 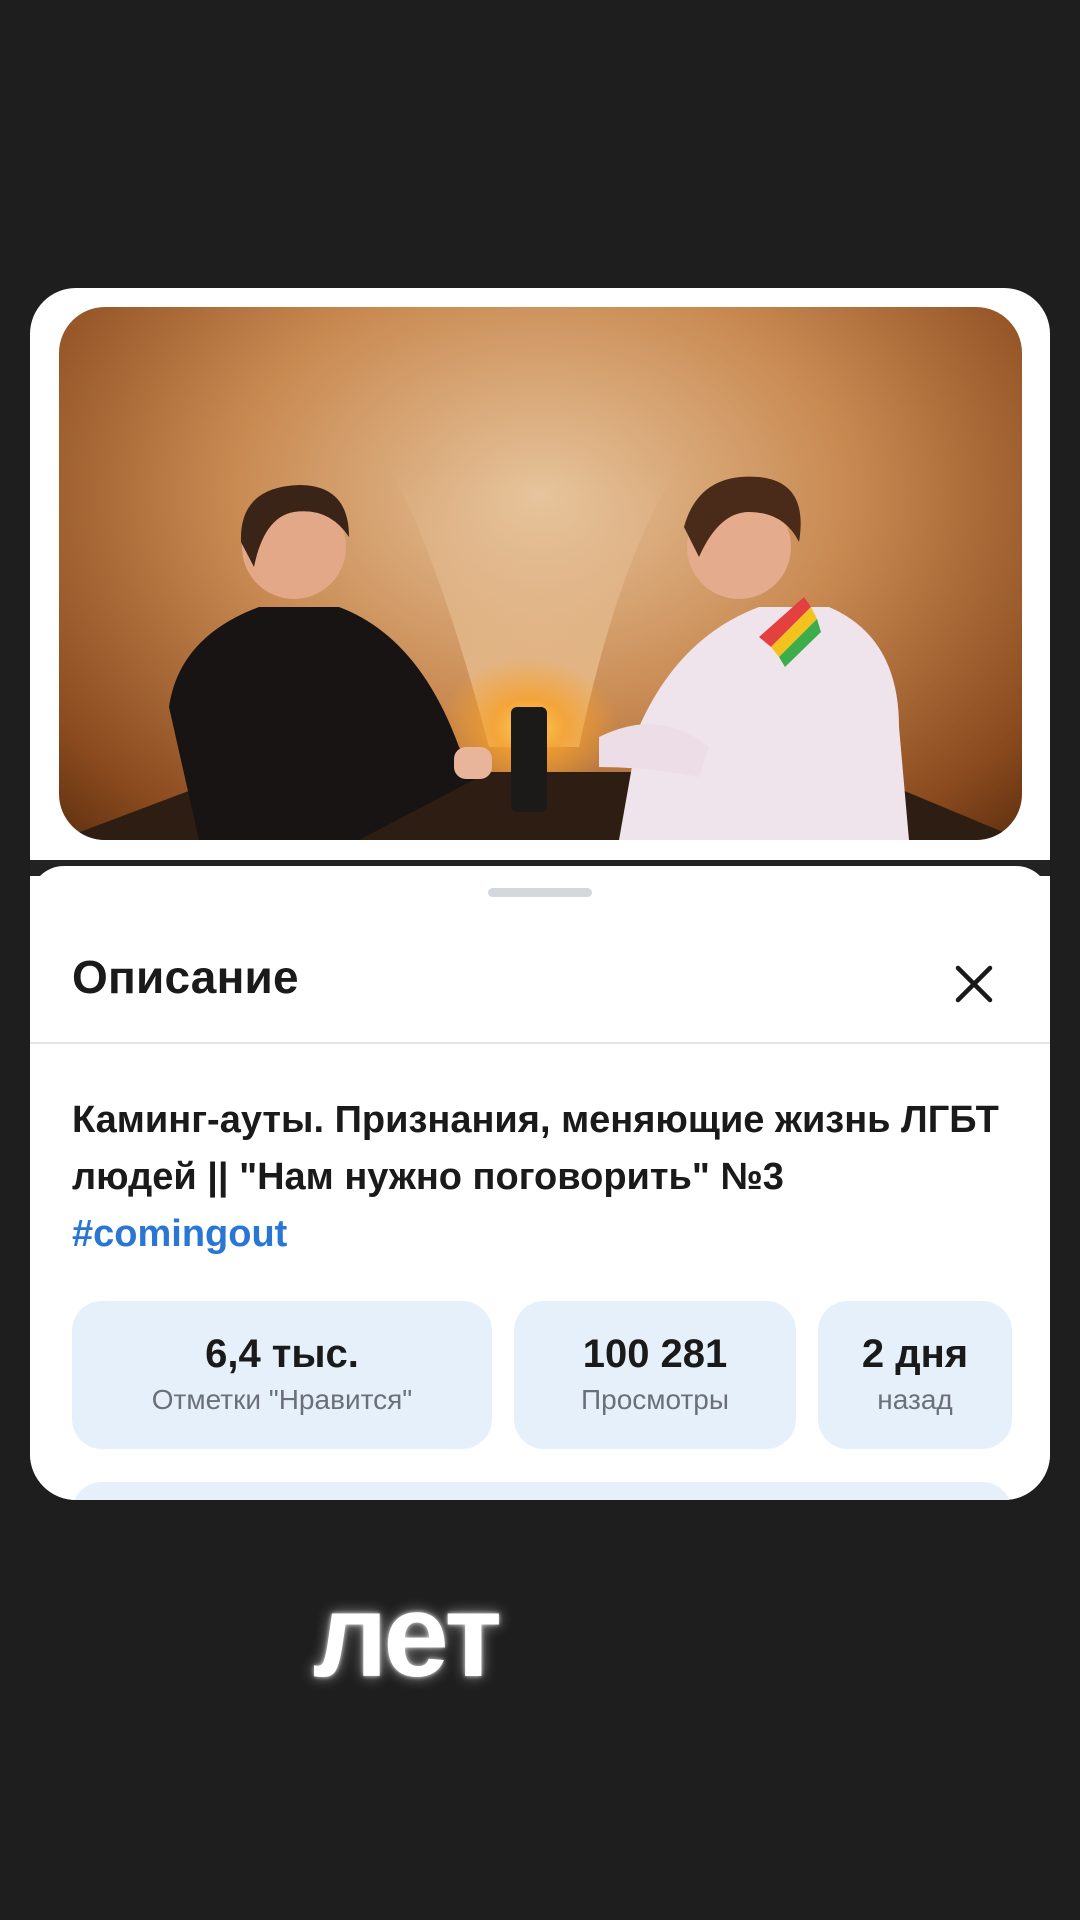 I want to click on likes-stat: 6,4 тыс. Отметки "Нравится", so click(x=282, y=1375).